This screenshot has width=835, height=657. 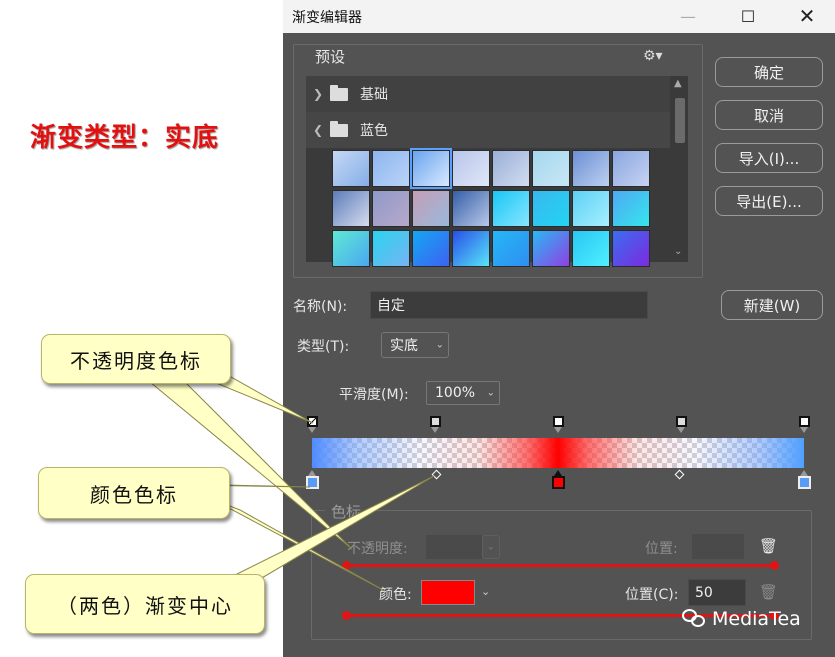 What do you see at coordinates (661, 549) in the screenshot?
I see `opacity-location-label: 位置:` at bounding box center [661, 549].